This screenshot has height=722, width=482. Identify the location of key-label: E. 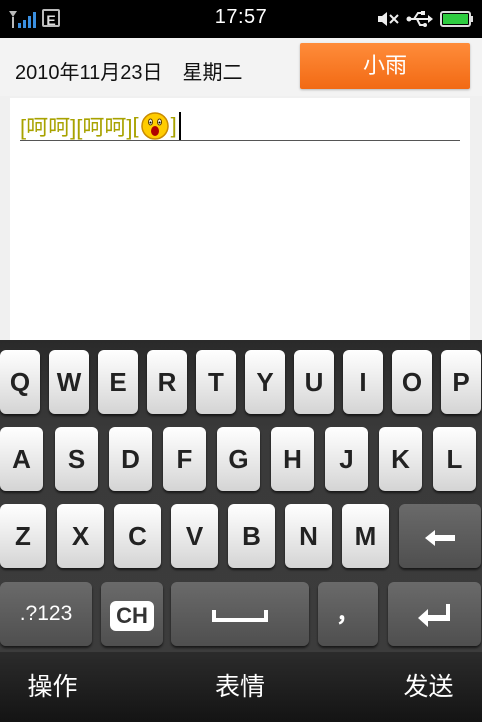
(118, 382).